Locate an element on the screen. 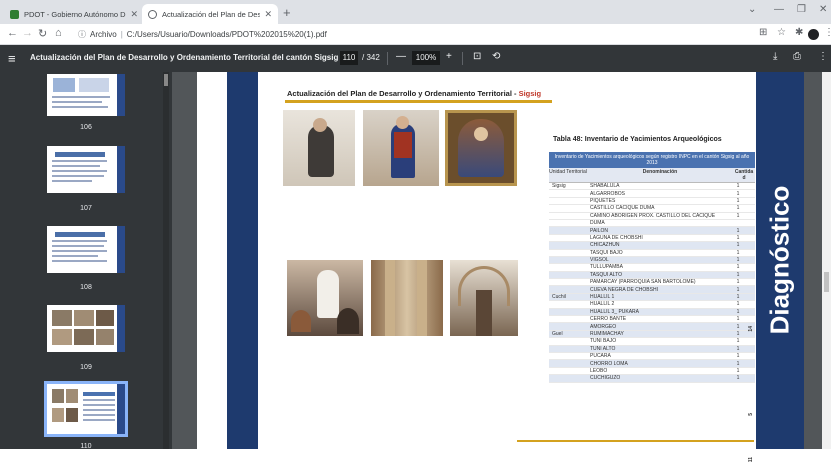 The width and height of the screenshot is (831, 462). minimize-button: — is located at coordinates (779, 9).